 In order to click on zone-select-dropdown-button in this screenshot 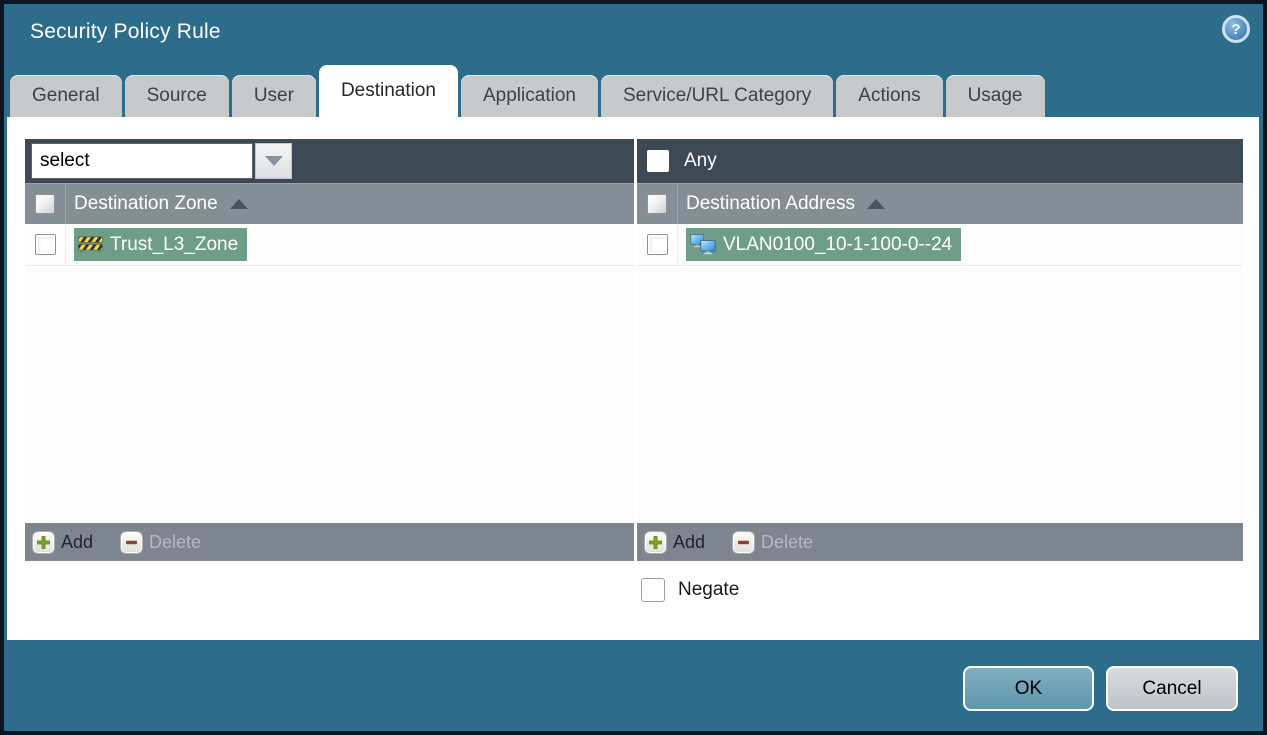, I will do `click(273, 161)`.